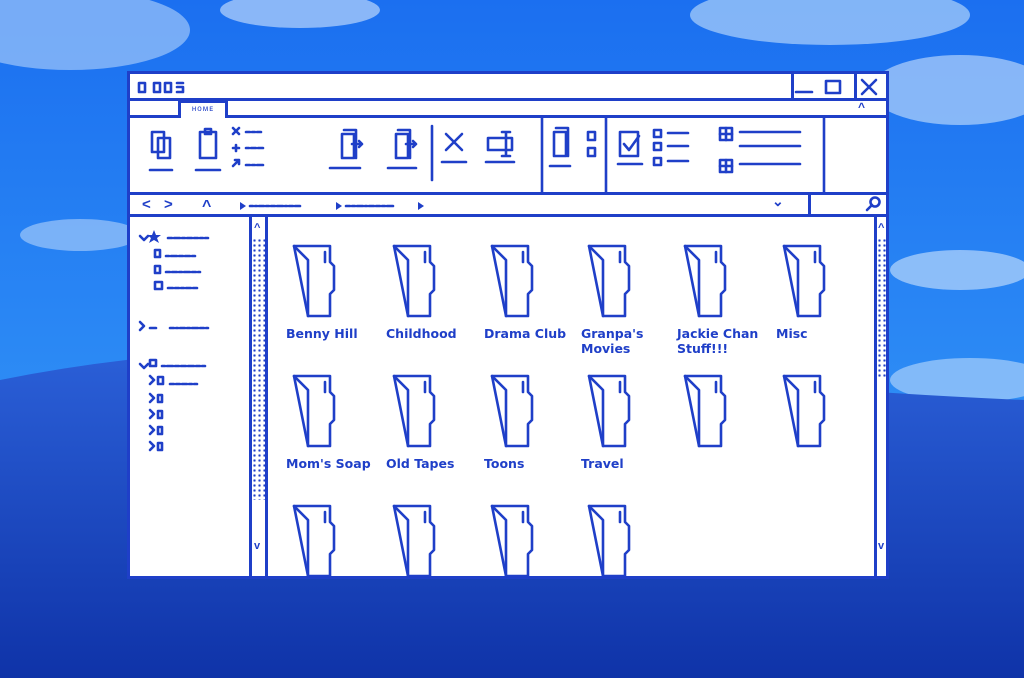  I want to click on this-pc-item, so click(172, 405).